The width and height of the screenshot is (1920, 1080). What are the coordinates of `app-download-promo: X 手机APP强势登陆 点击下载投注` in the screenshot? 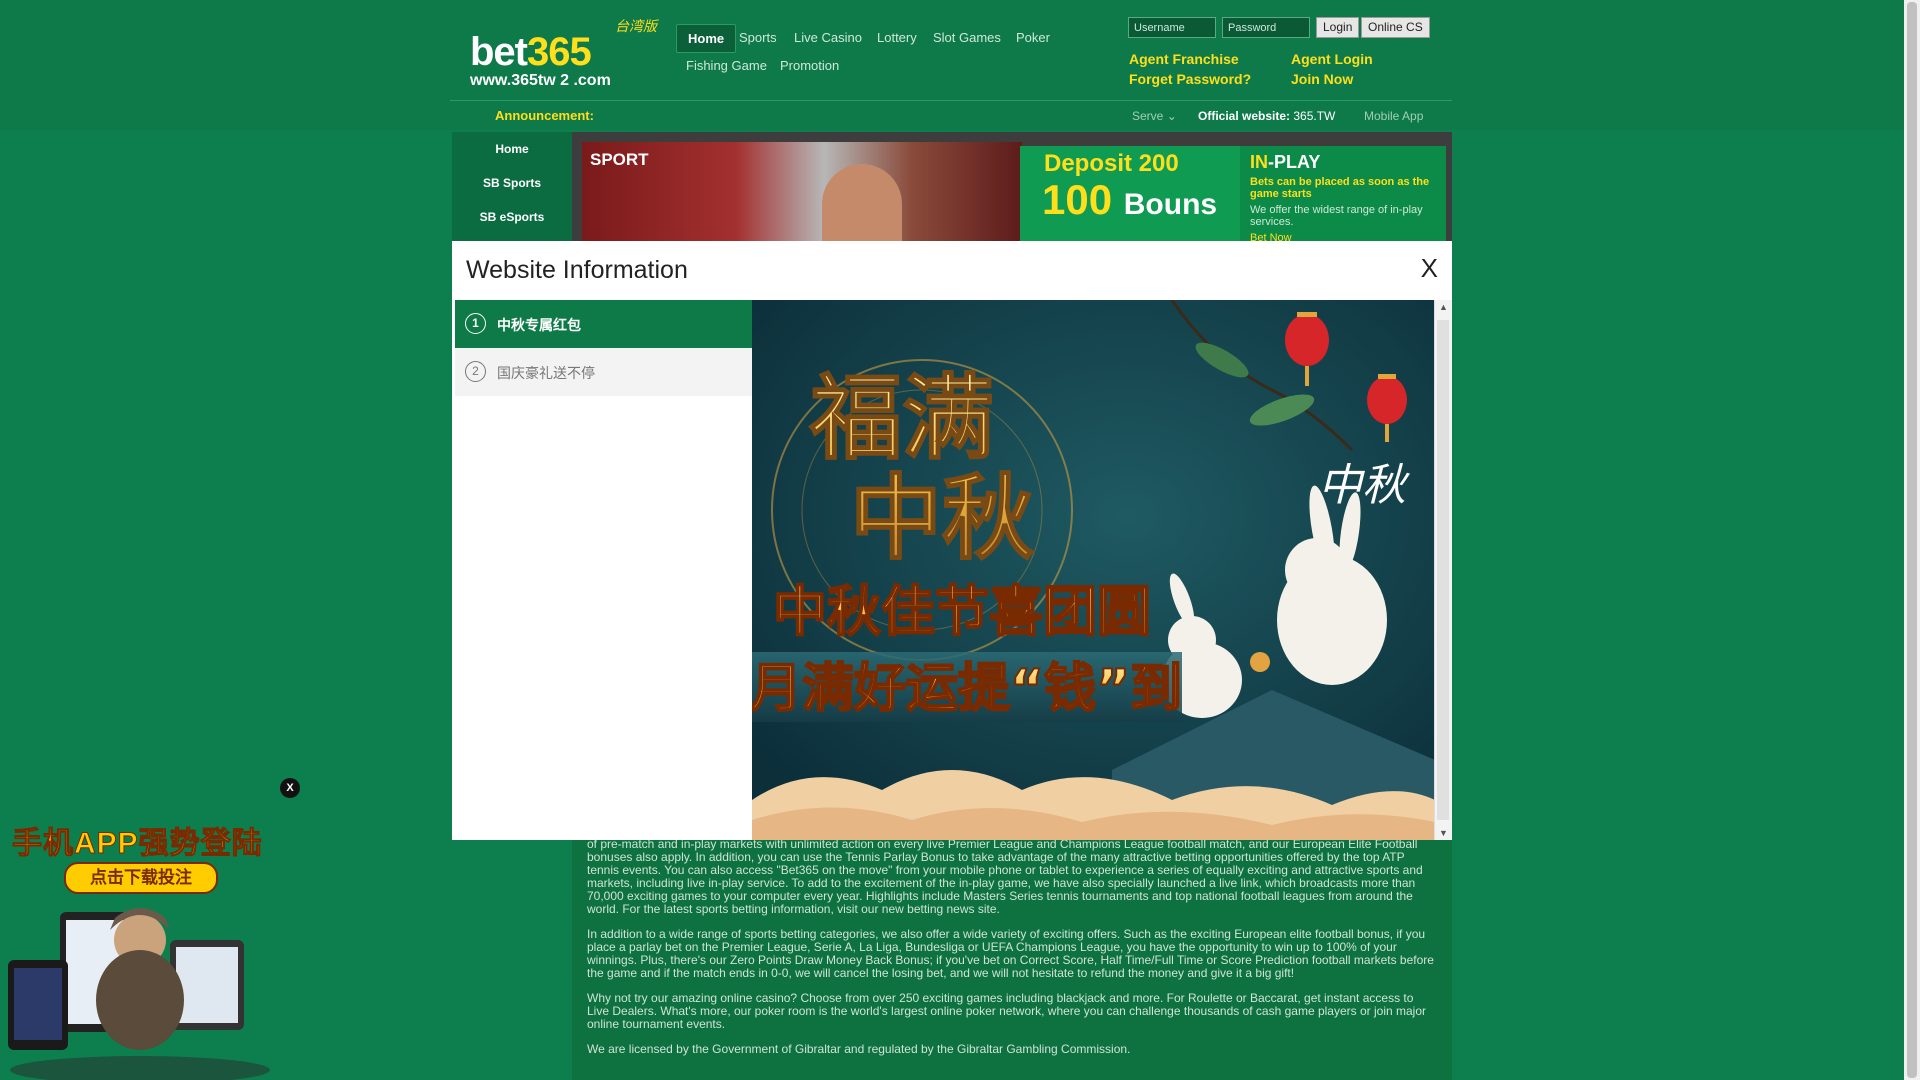 It's located at (150, 925).